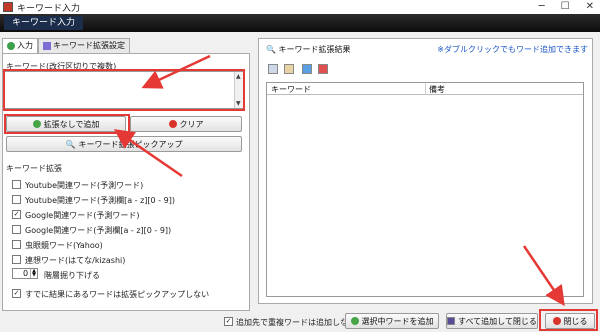 The height and width of the screenshot is (332, 600). What do you see at coordinates (570, 321) in the screenshot?
I see `close-button: 閉じる` at bounding box center [570, 321].